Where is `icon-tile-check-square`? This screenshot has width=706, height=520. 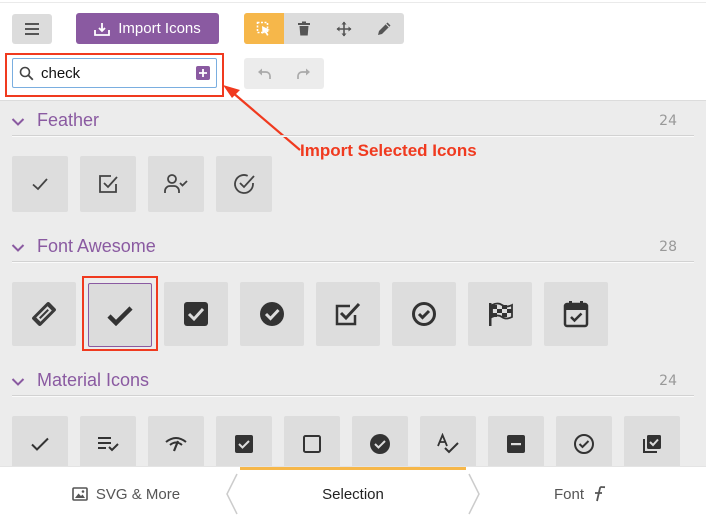 icon-tile-check-square is located at coordinates (108, 184).